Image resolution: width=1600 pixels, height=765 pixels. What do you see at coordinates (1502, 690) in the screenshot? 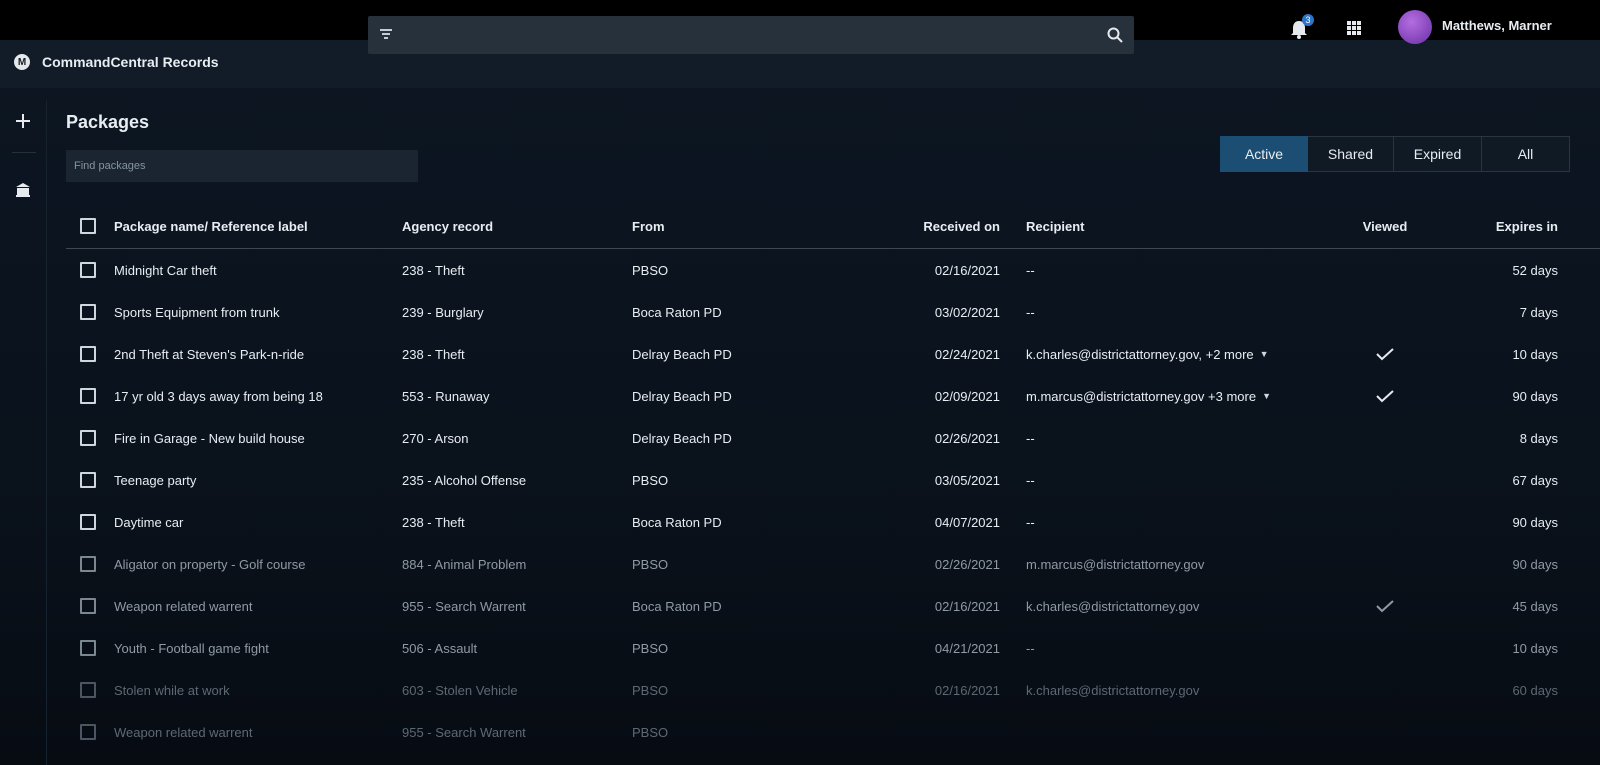
I see `cell-expires-in: 60 days` at bounding box center [1502, 690].